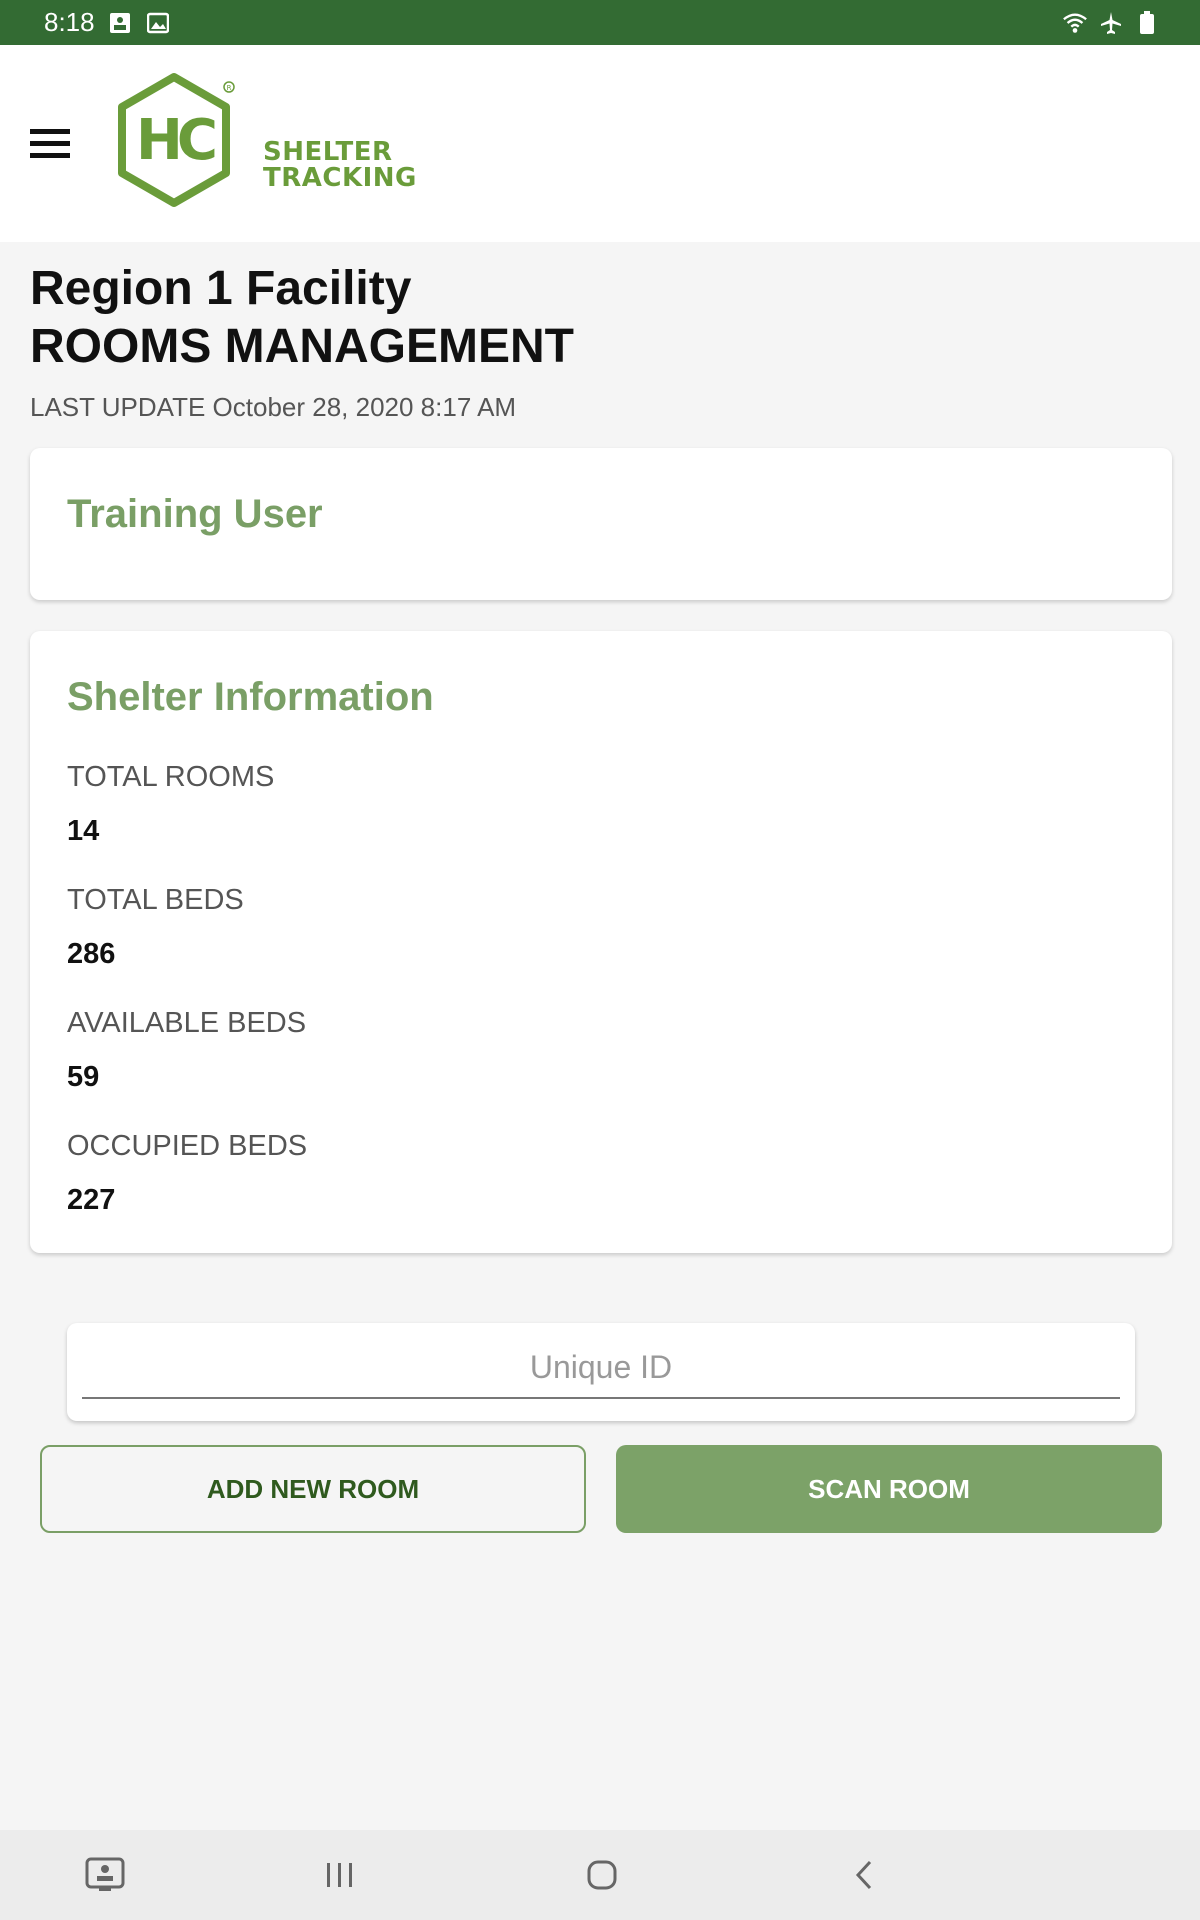 This screenshot has width=1200, height=1920. I want to click on svg-text: R, so click(229, 88).